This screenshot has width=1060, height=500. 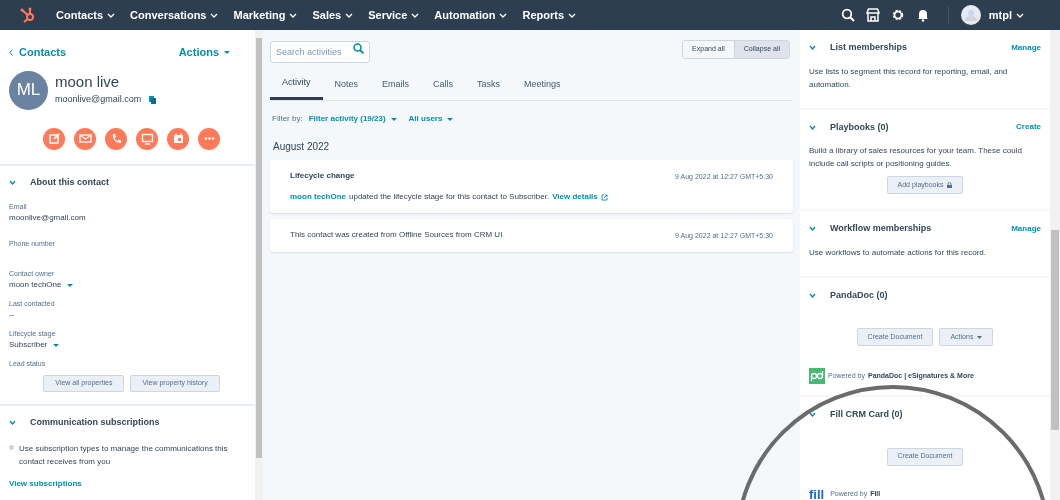 I want to click on nav-menu-item: Sales, so click(x=333, y=15).